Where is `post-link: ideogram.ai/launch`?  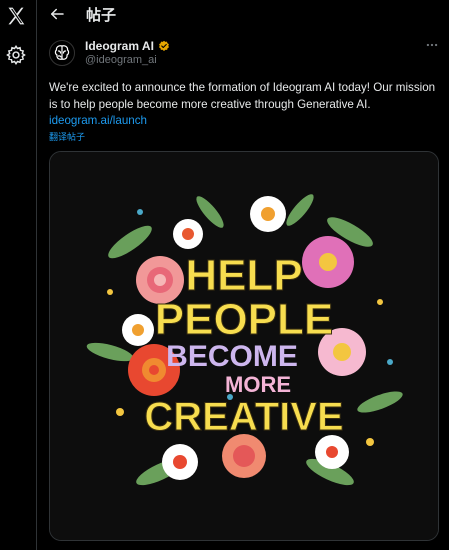
post-link: ideogram.ai/launch is located at coordinates (98, 120).